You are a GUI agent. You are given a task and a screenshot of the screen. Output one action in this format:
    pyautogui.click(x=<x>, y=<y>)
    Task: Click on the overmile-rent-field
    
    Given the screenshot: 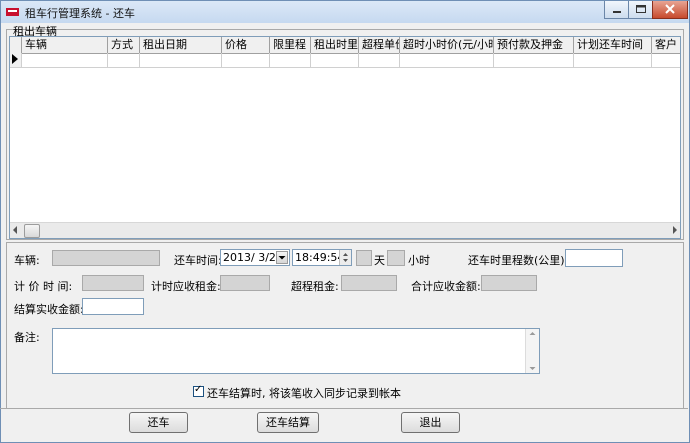 What is the action you would take?
    pyautogui.click(x=369, y=283)
    